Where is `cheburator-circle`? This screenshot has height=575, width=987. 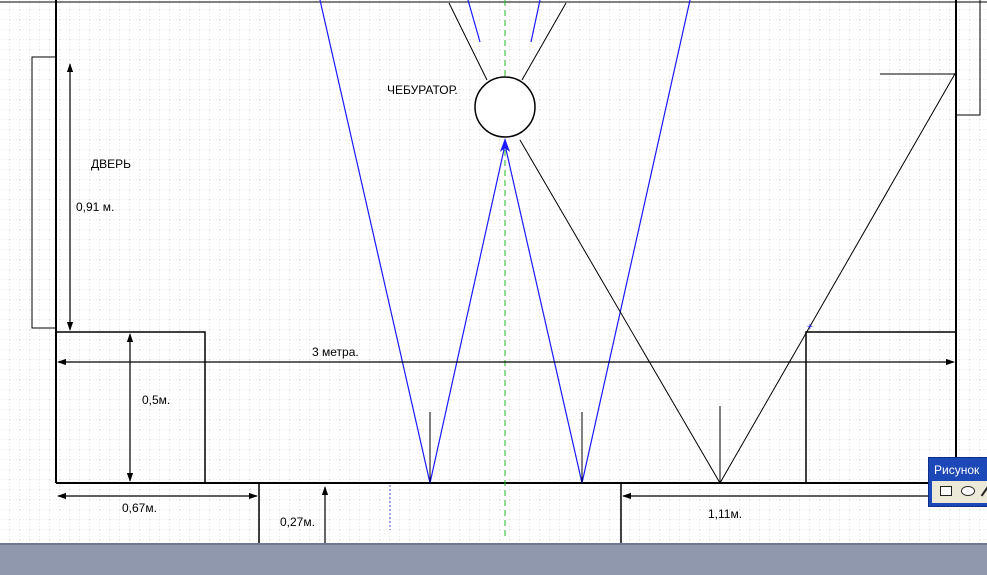 cheburator-circle is located at coordinates (505, 107).